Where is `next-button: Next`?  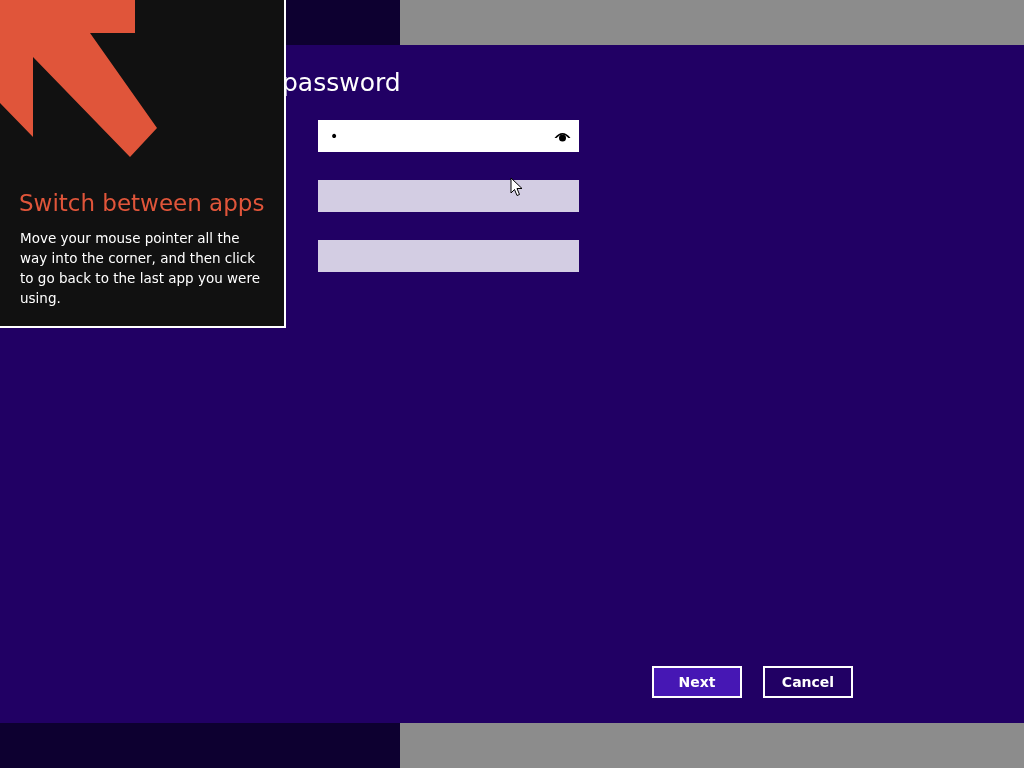 next-button: Next is located at coordinates (697, 682).